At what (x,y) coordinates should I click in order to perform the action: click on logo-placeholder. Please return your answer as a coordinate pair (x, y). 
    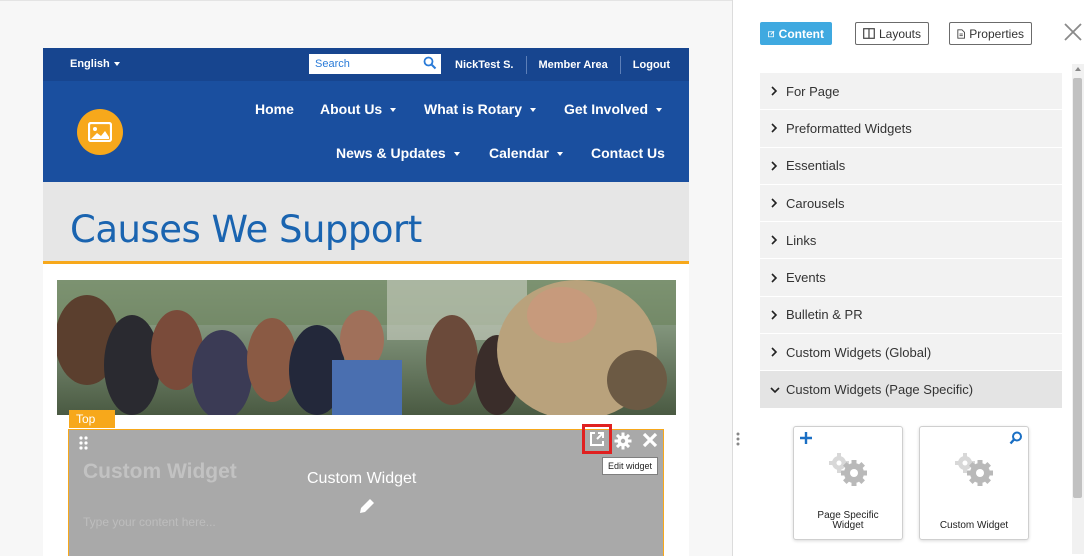
    Looking at the image, I should click on (100, 132).